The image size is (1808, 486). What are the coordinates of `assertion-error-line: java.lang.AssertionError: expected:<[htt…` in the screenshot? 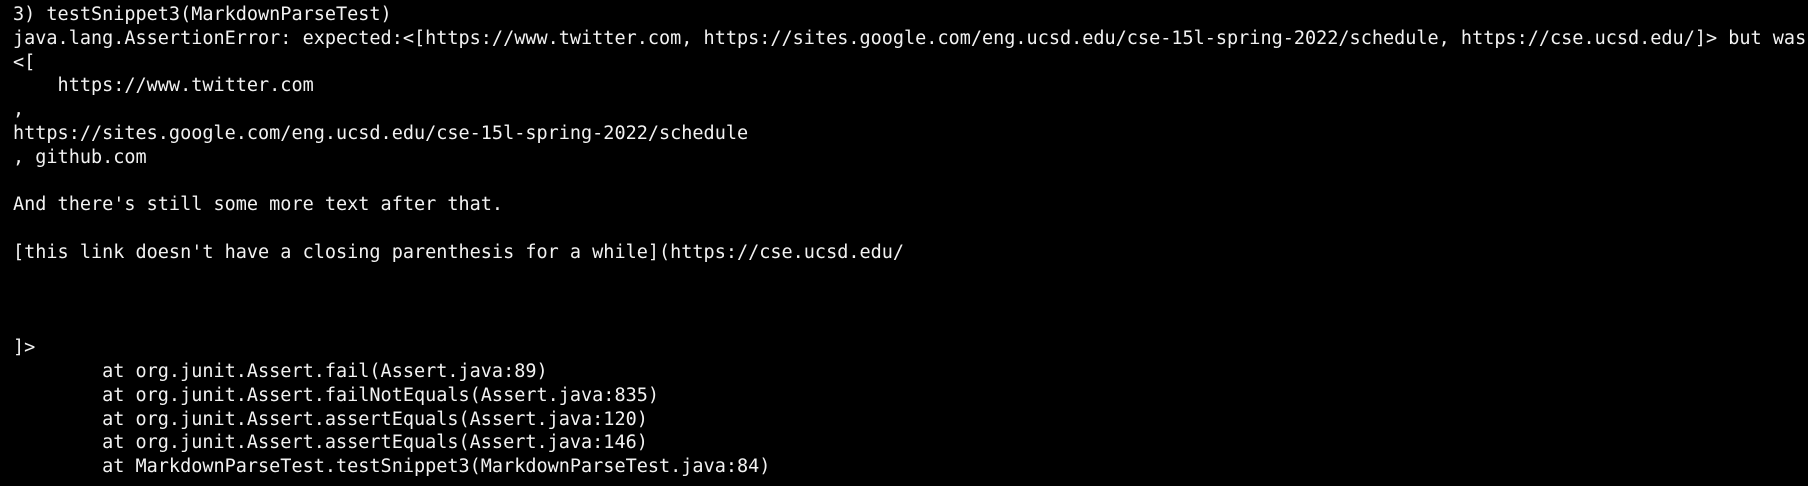 It's located at (910, 38).